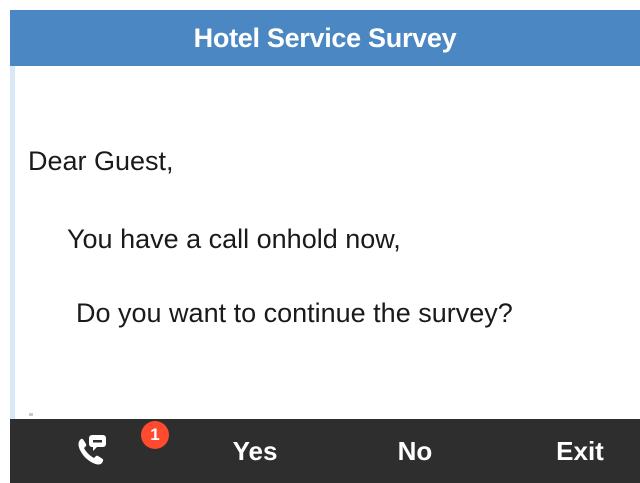  Describe the element at coordinates (101, 161) in the screenshot. I see `greeting-text: Dear Guest,` at that location.